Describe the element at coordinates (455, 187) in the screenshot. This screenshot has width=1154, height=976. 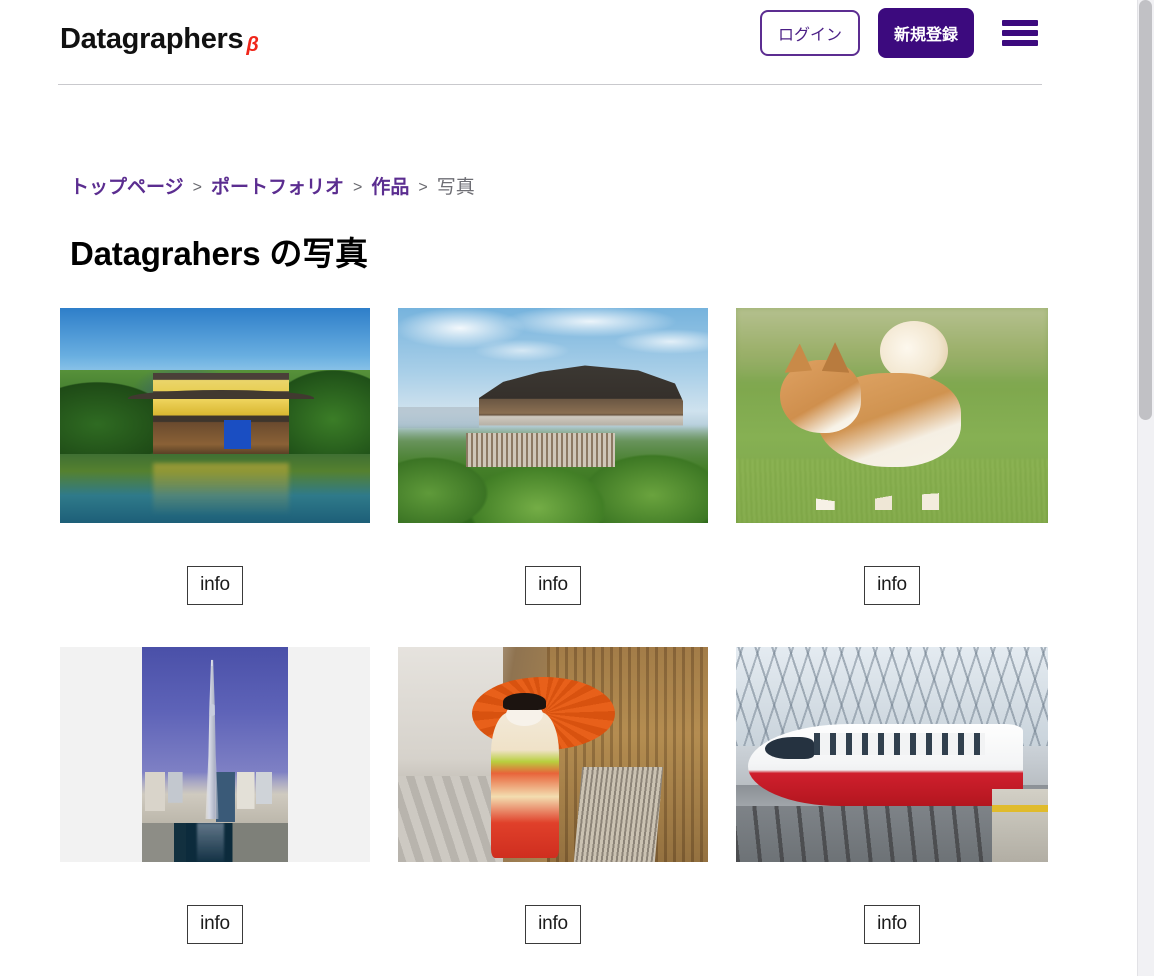
I see `breadcrumb-item-photos-current: 写真` at that location.